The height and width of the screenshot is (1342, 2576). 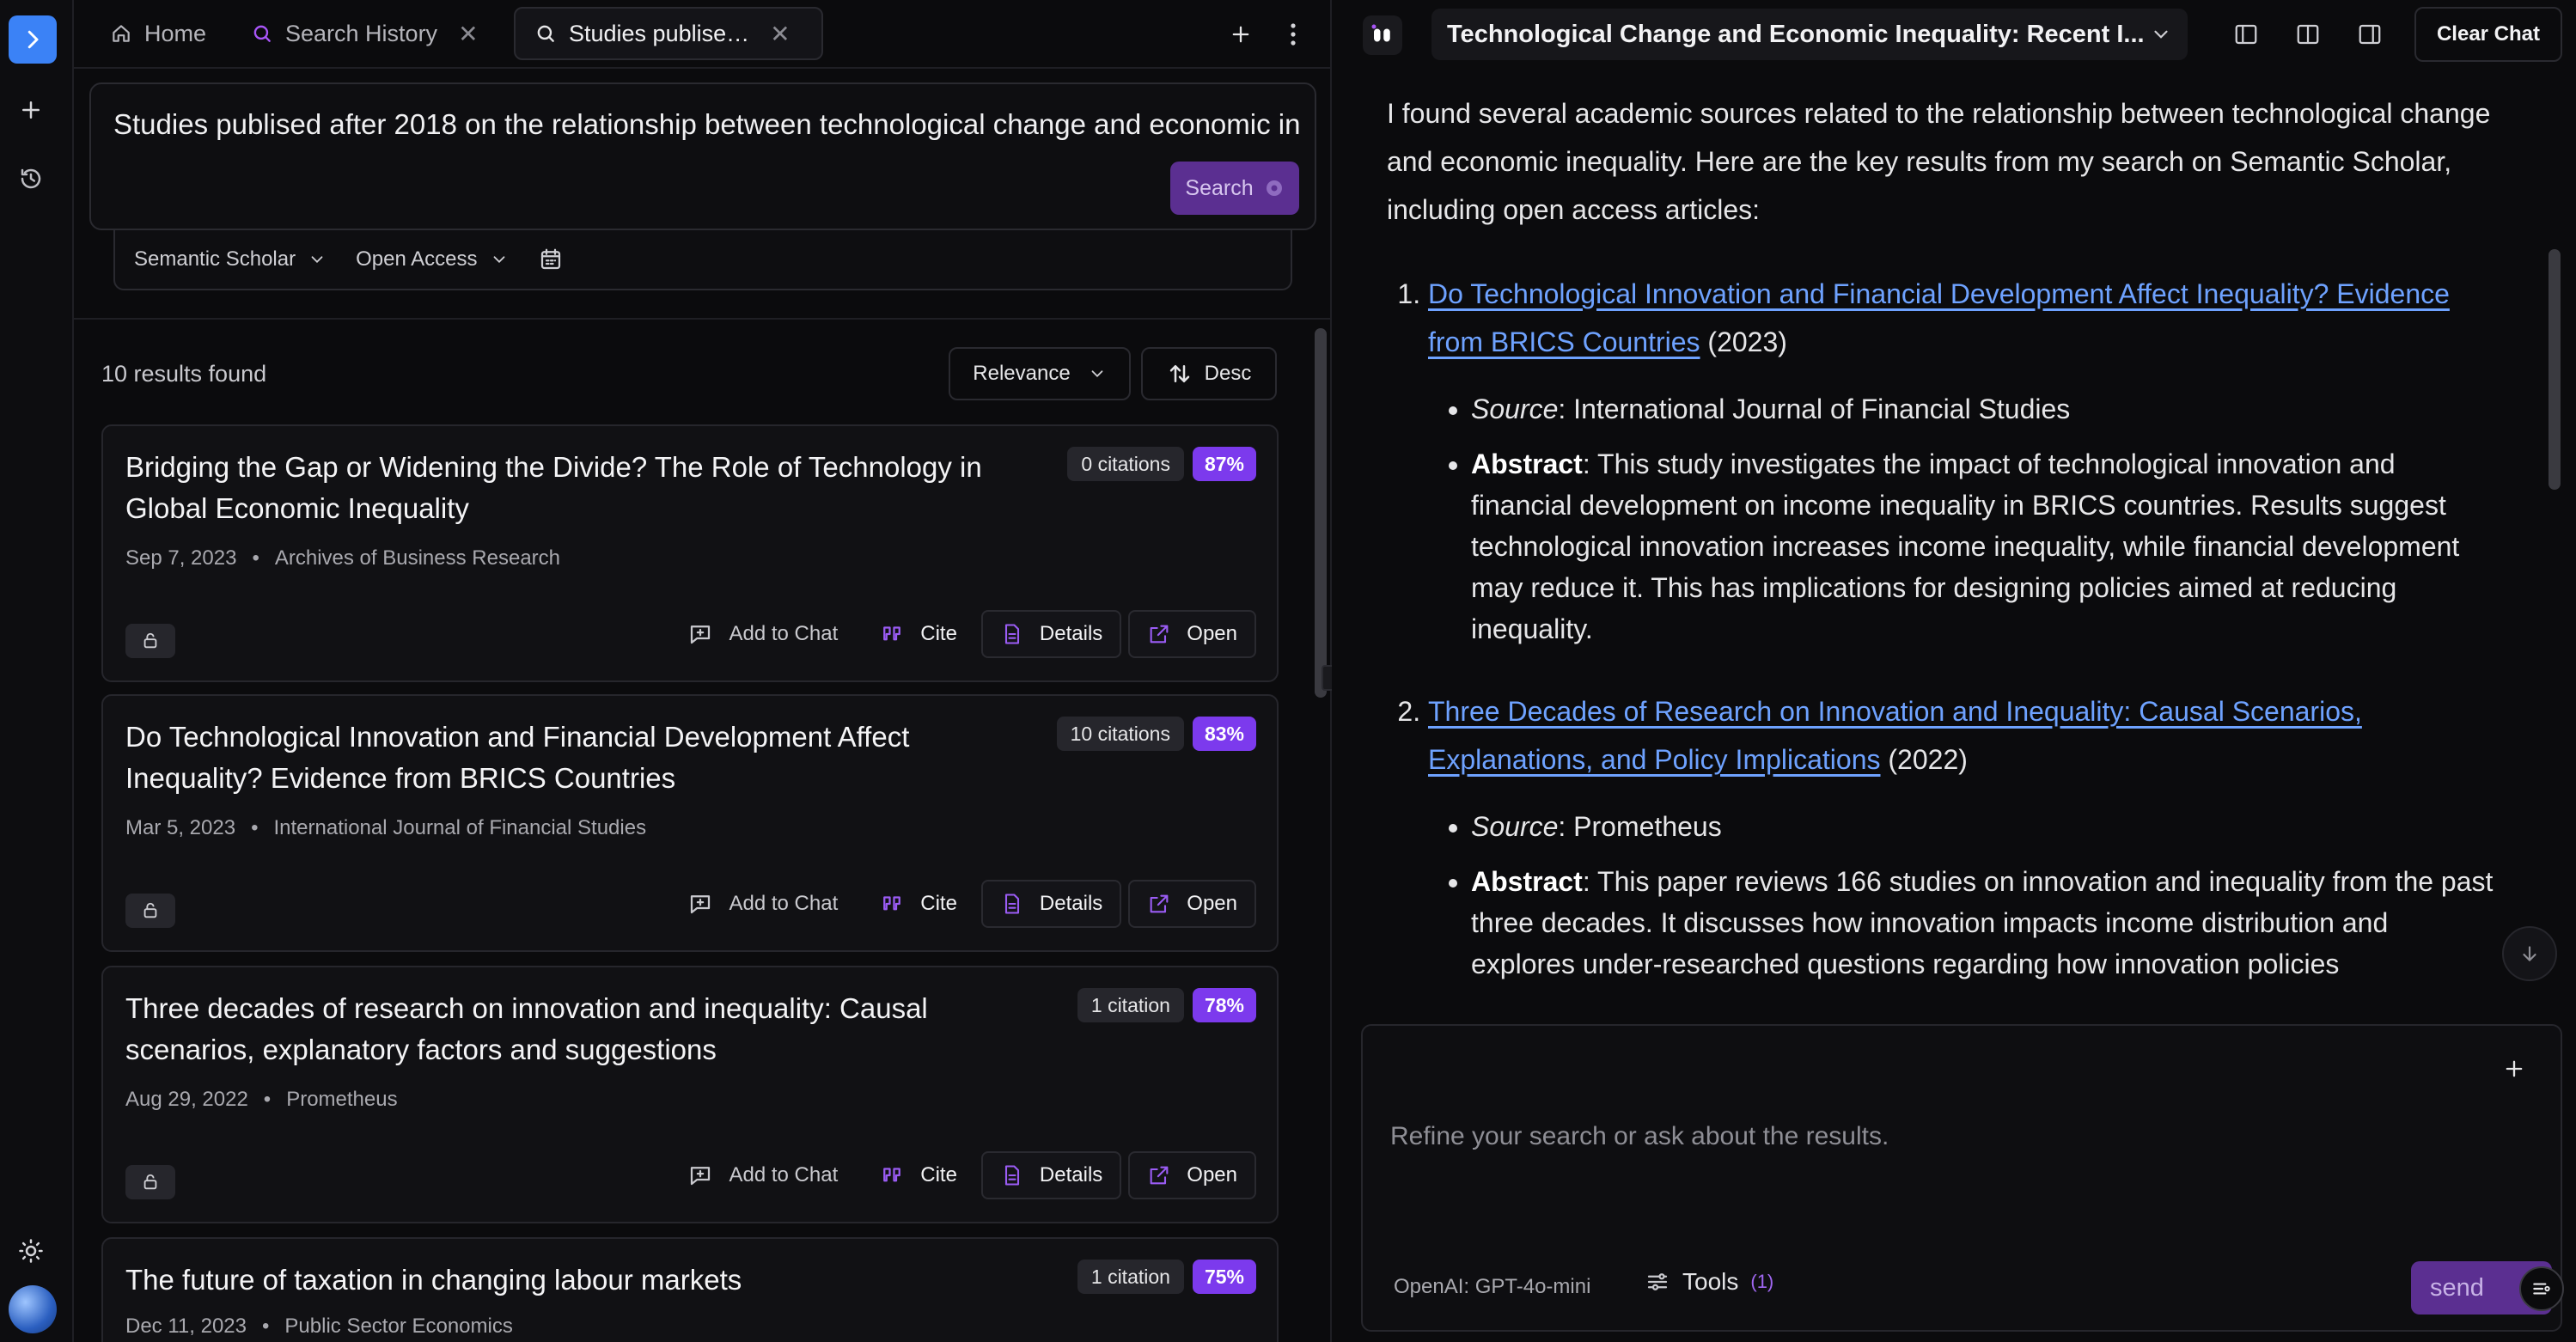 What do you see at coordinates (432, 259) in the screenshot?
I see `access-filter-dropdown: Open Access` at bounding box center [432, 259].